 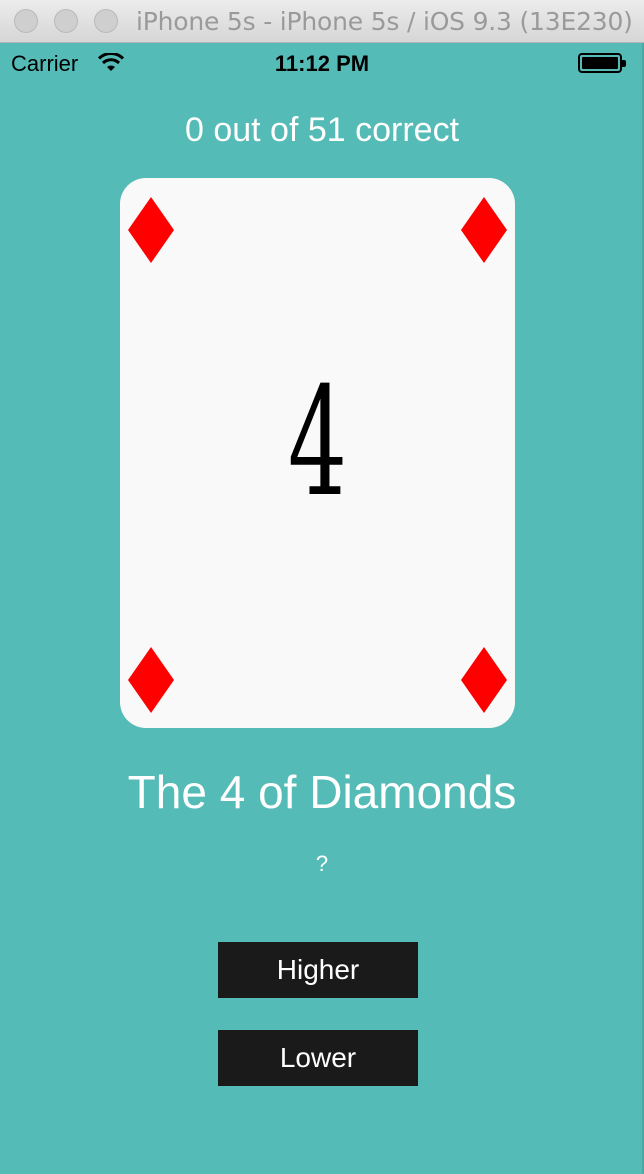 I want to click on card-rank: 4, so click(x=317, y=443).